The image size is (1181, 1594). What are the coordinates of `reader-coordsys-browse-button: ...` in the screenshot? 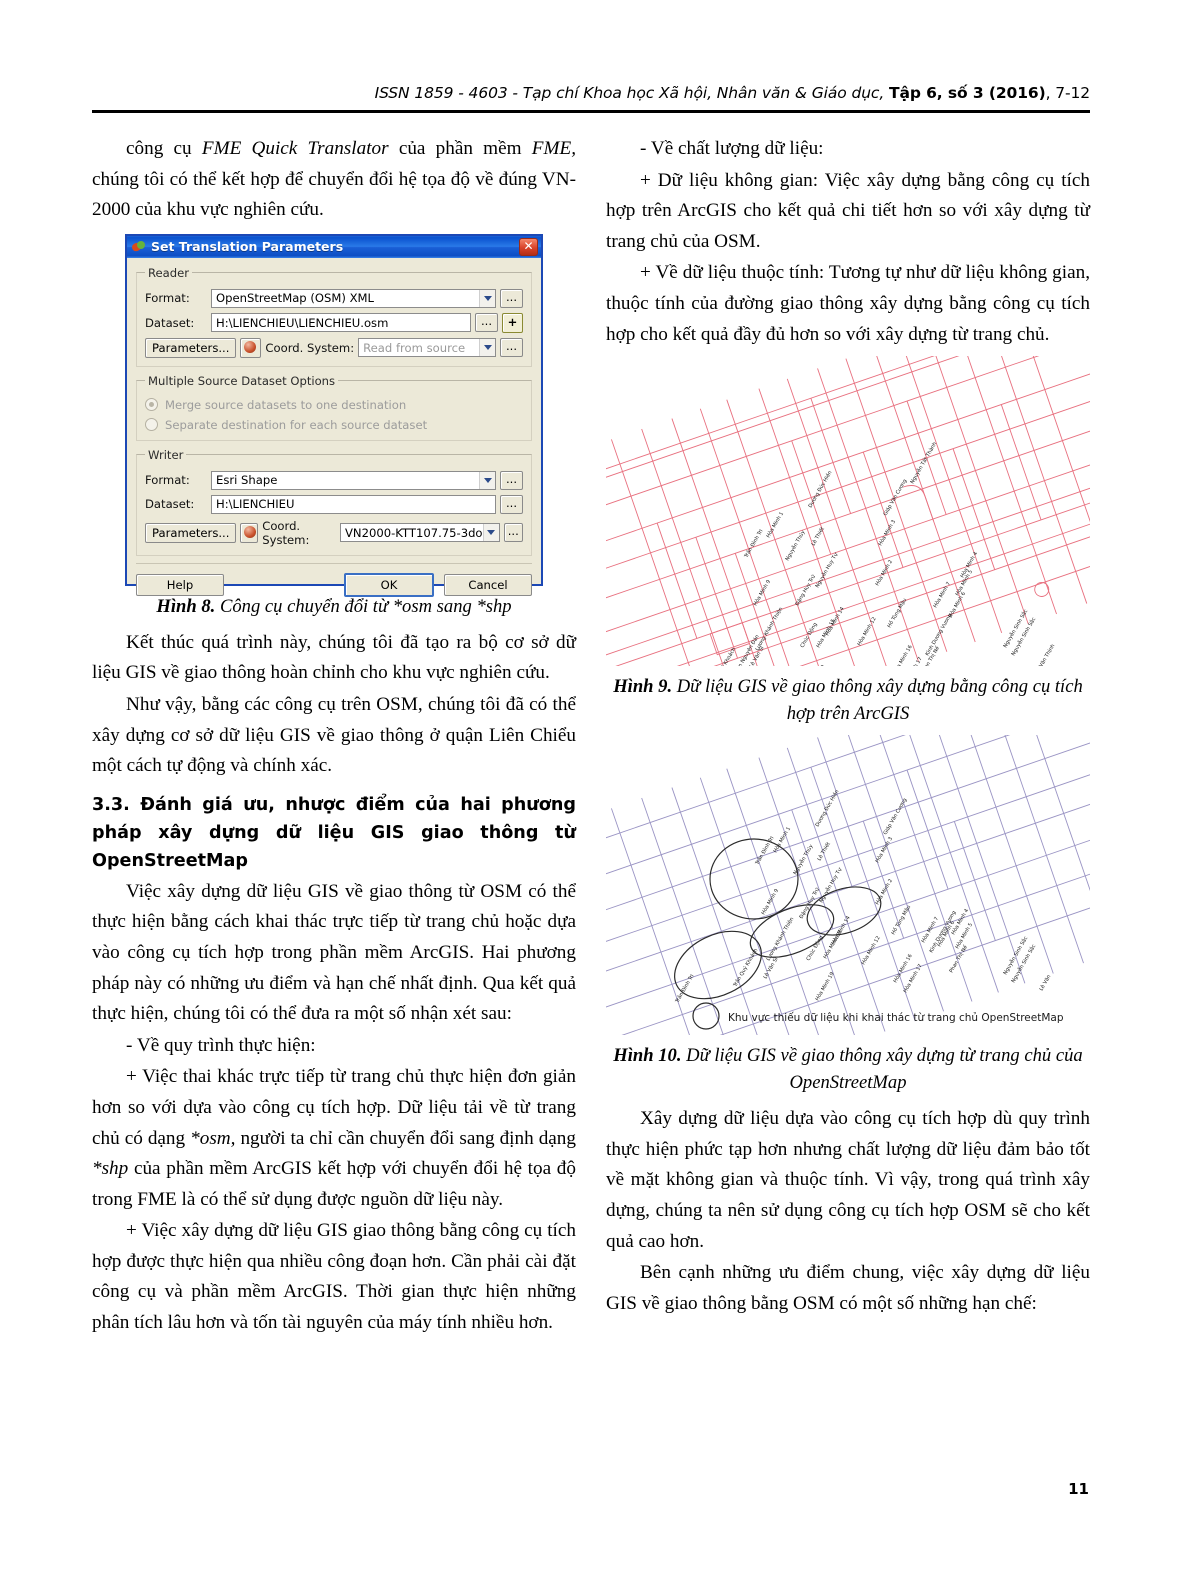 It's located at (511, 348).